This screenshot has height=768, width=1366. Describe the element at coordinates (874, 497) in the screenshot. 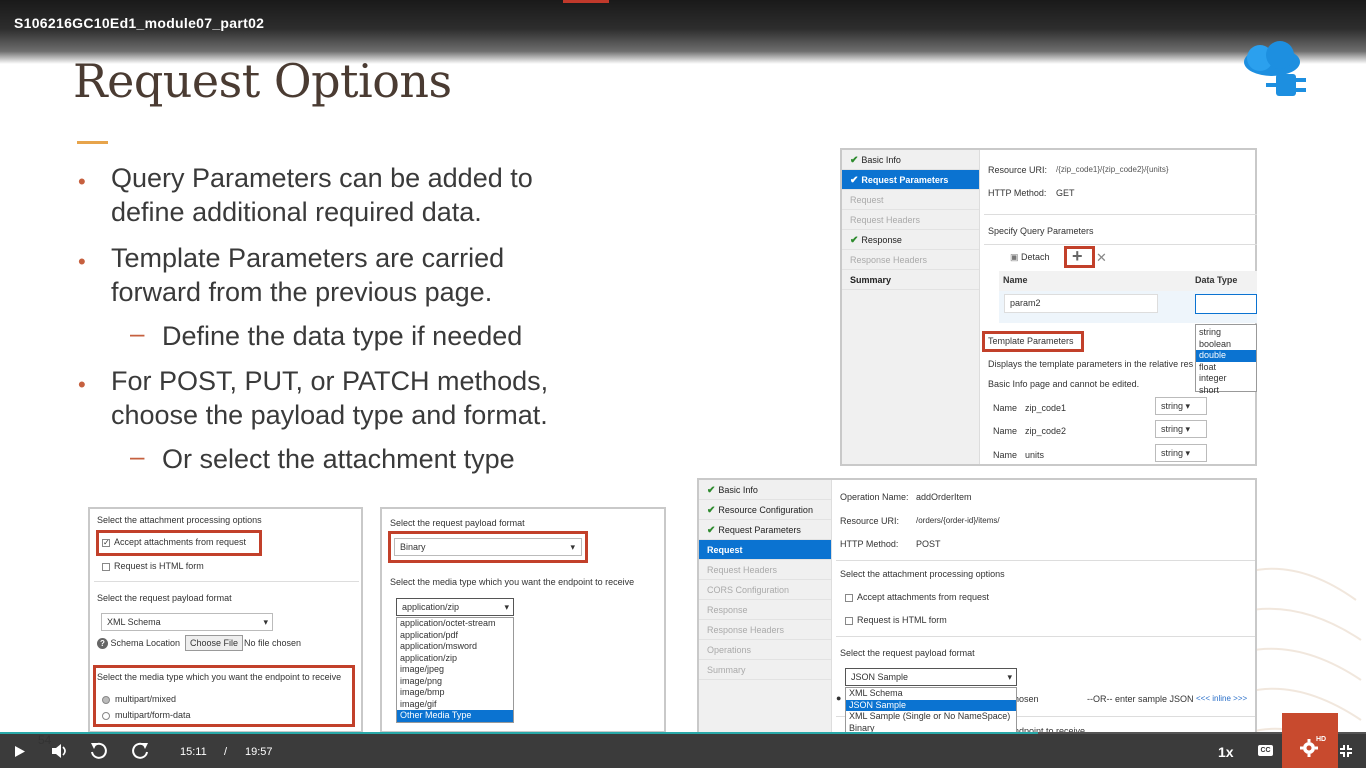

I see `operation-name-label: Operation Name:` at that location.